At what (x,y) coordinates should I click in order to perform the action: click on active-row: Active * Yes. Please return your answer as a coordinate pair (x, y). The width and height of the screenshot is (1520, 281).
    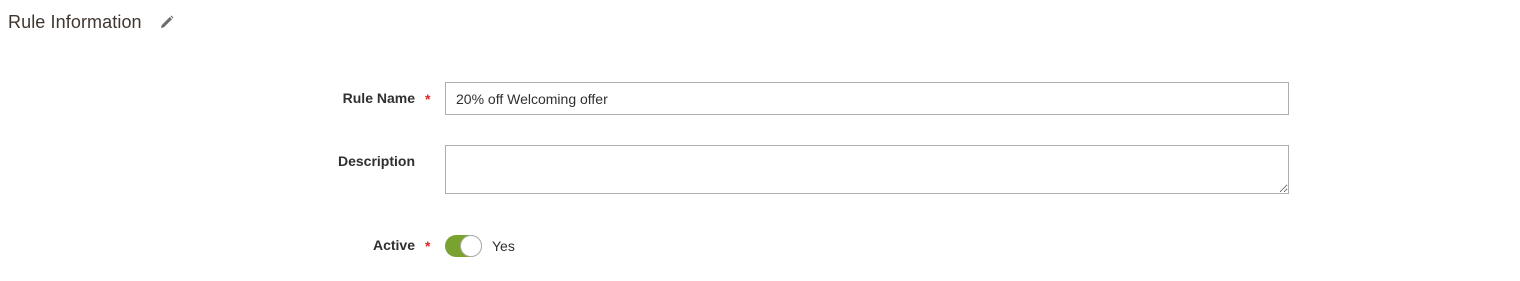
    Looking at the image, I should click on (760, 246).